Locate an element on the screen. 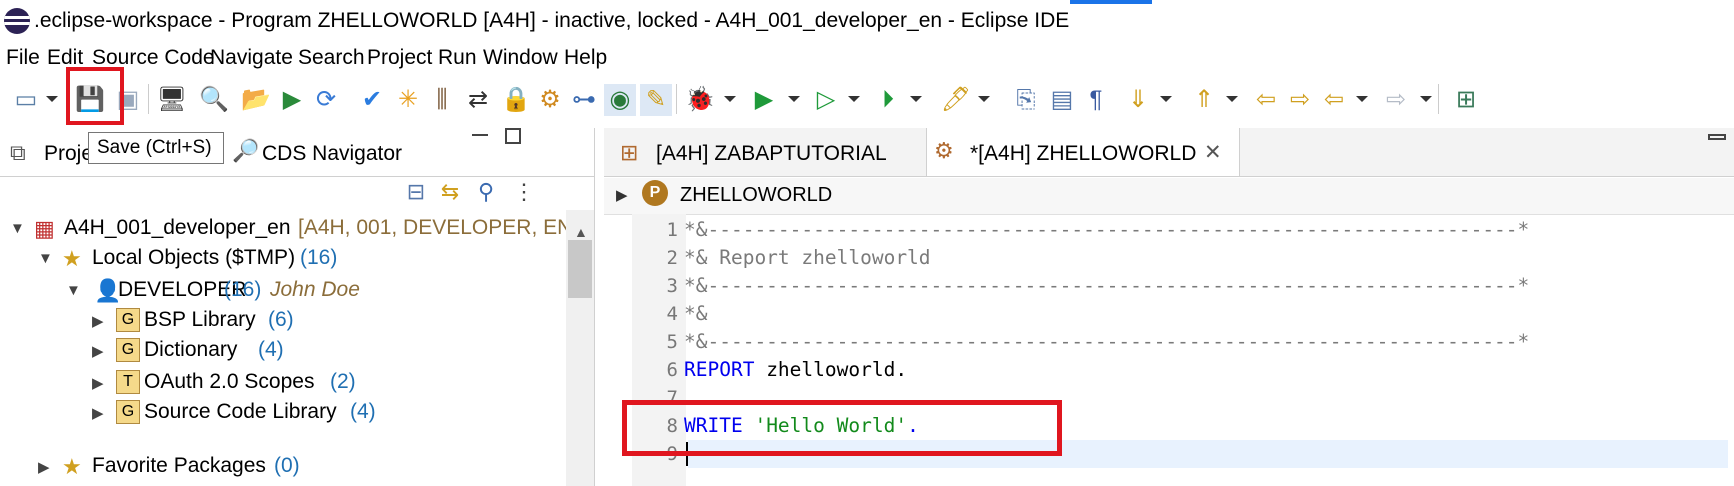 The image size is (1734, 486). maximize-icon is located at coordinates (513, 136).